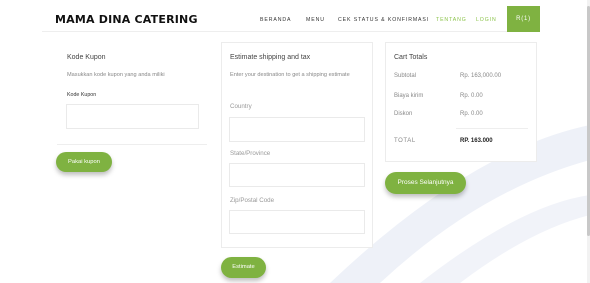 The height and width of the screenshot is (283, 590). I want to click on total-value: RP. 163.000, so click(476, 141).